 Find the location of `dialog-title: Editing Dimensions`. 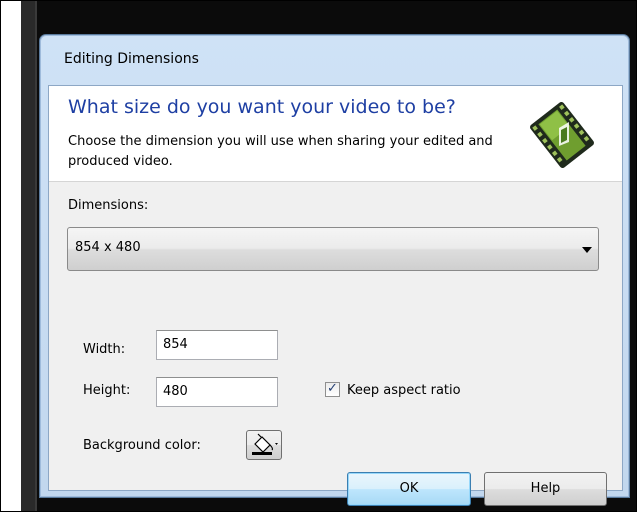

dialog-title: Editing Dimensions is located at coordinates (131, 59).